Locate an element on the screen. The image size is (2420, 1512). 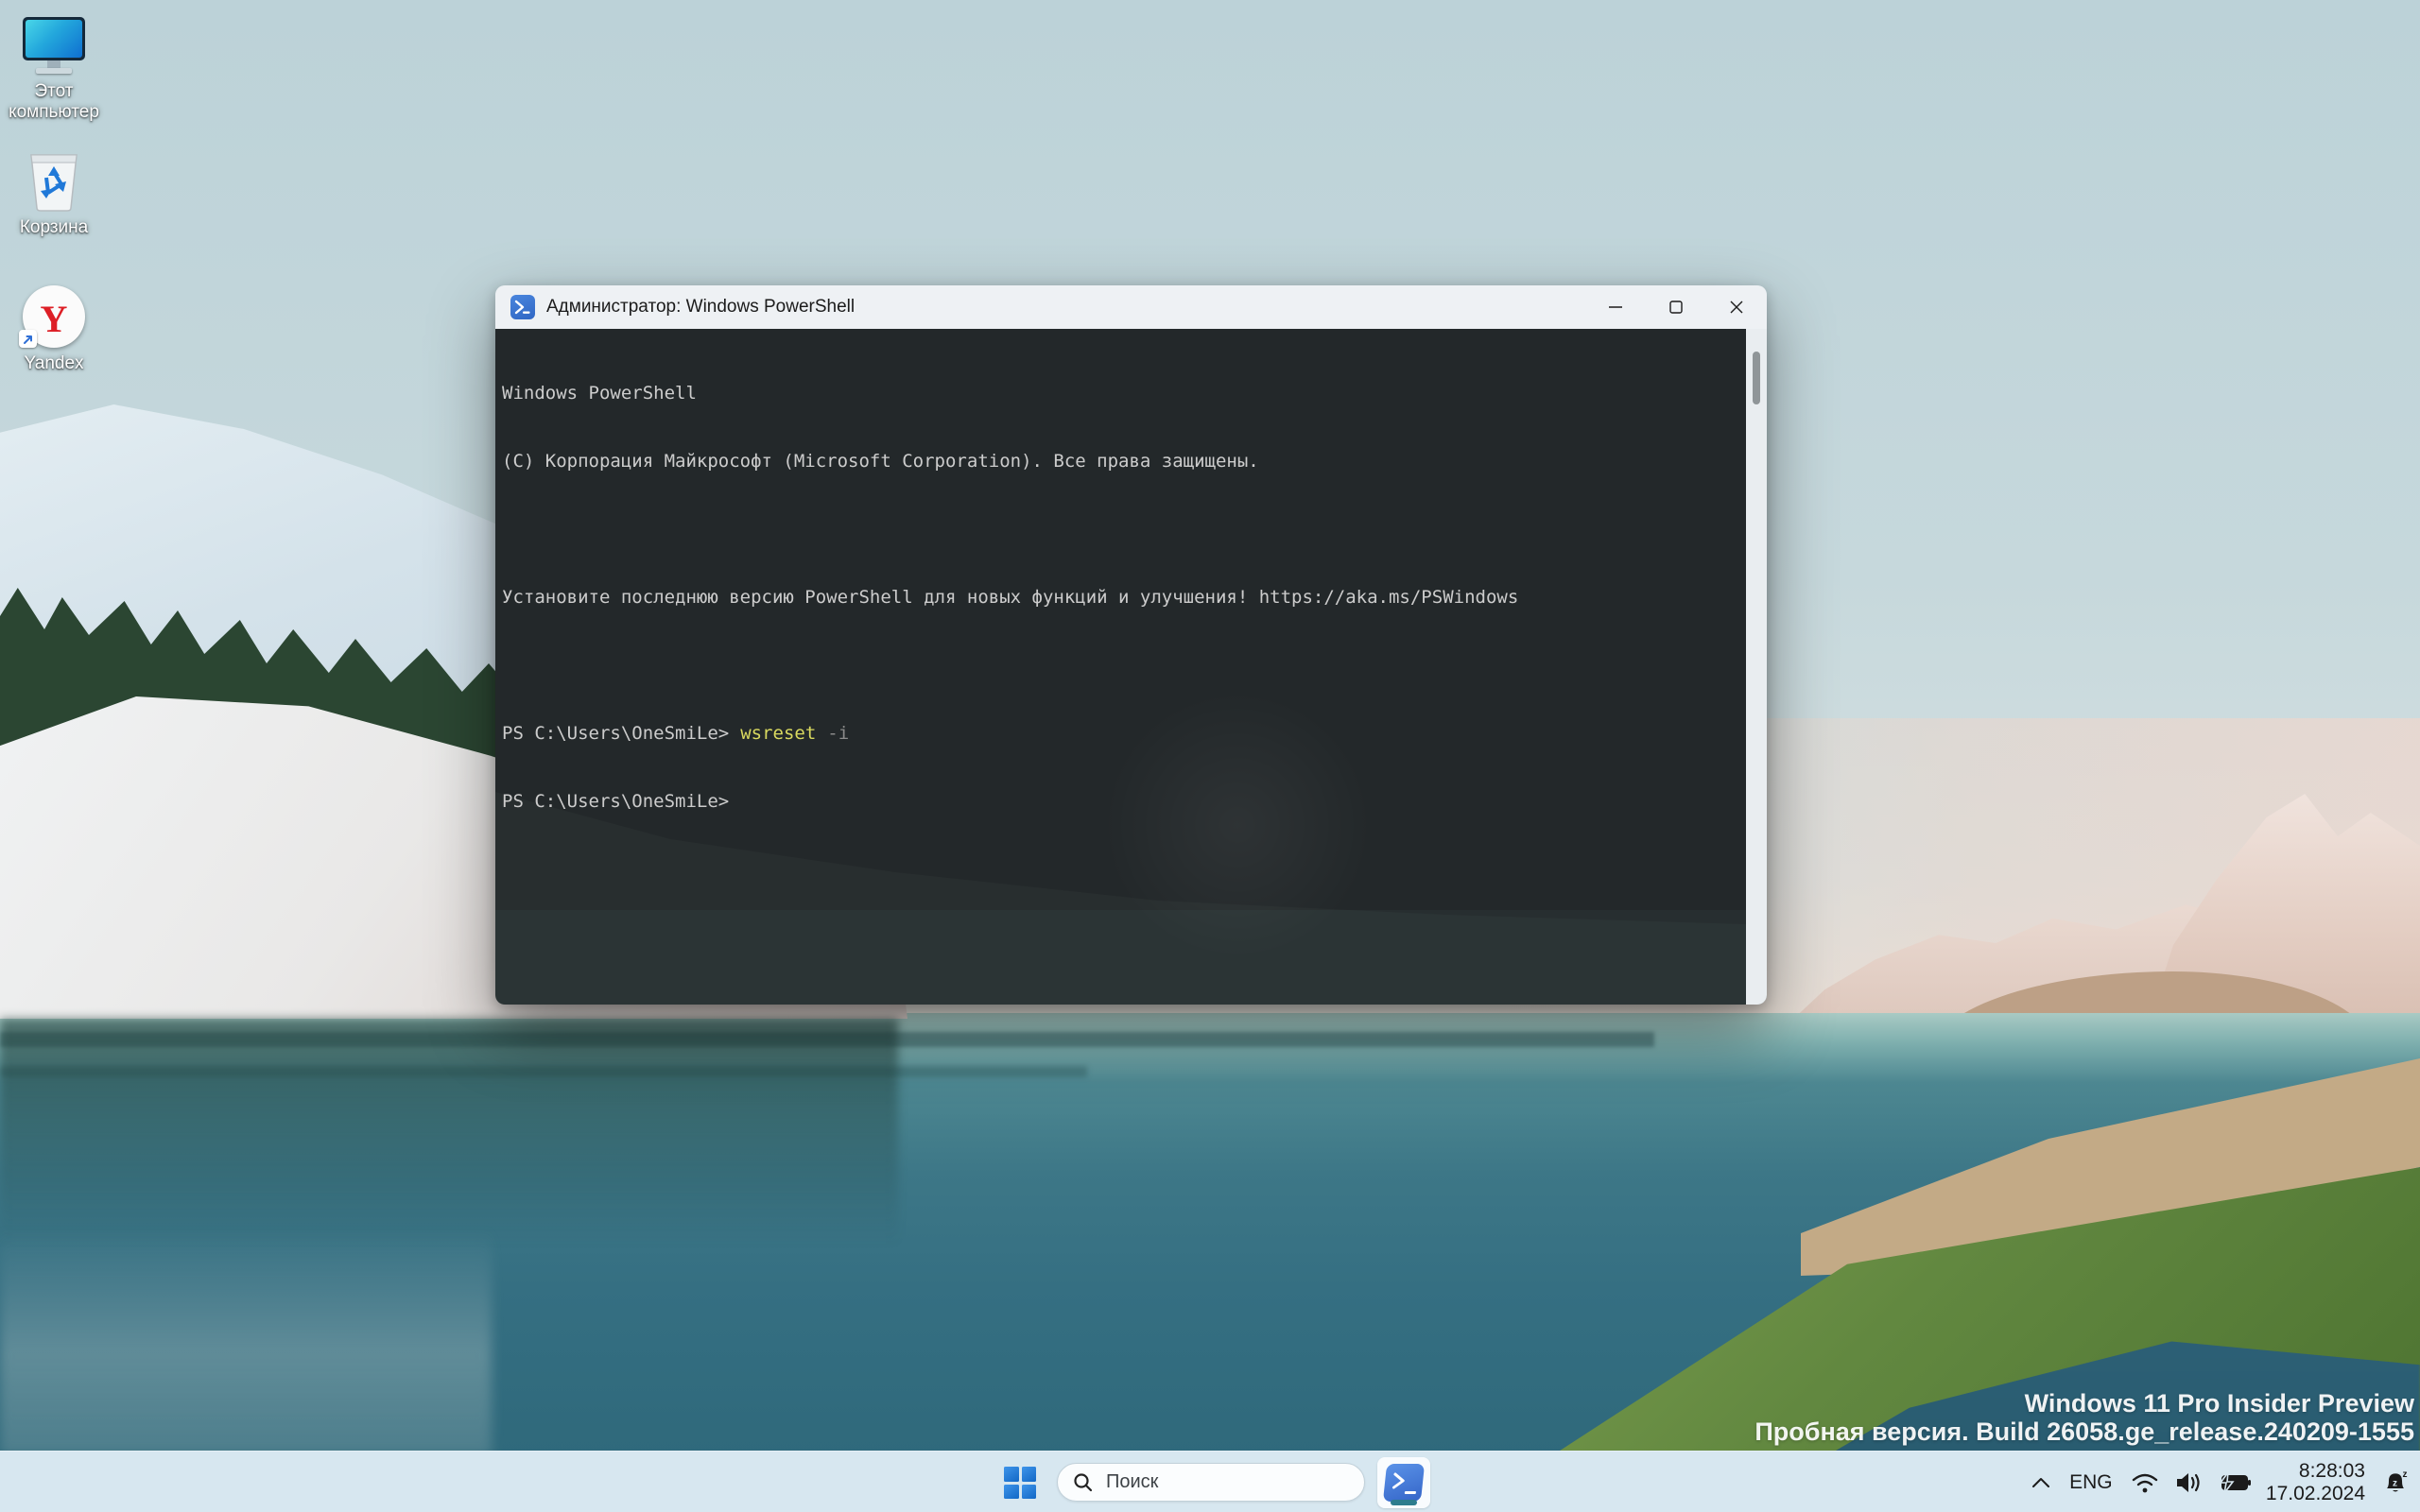
clock-date: 17.02.2024 is located at coordinates (2315, 1493).